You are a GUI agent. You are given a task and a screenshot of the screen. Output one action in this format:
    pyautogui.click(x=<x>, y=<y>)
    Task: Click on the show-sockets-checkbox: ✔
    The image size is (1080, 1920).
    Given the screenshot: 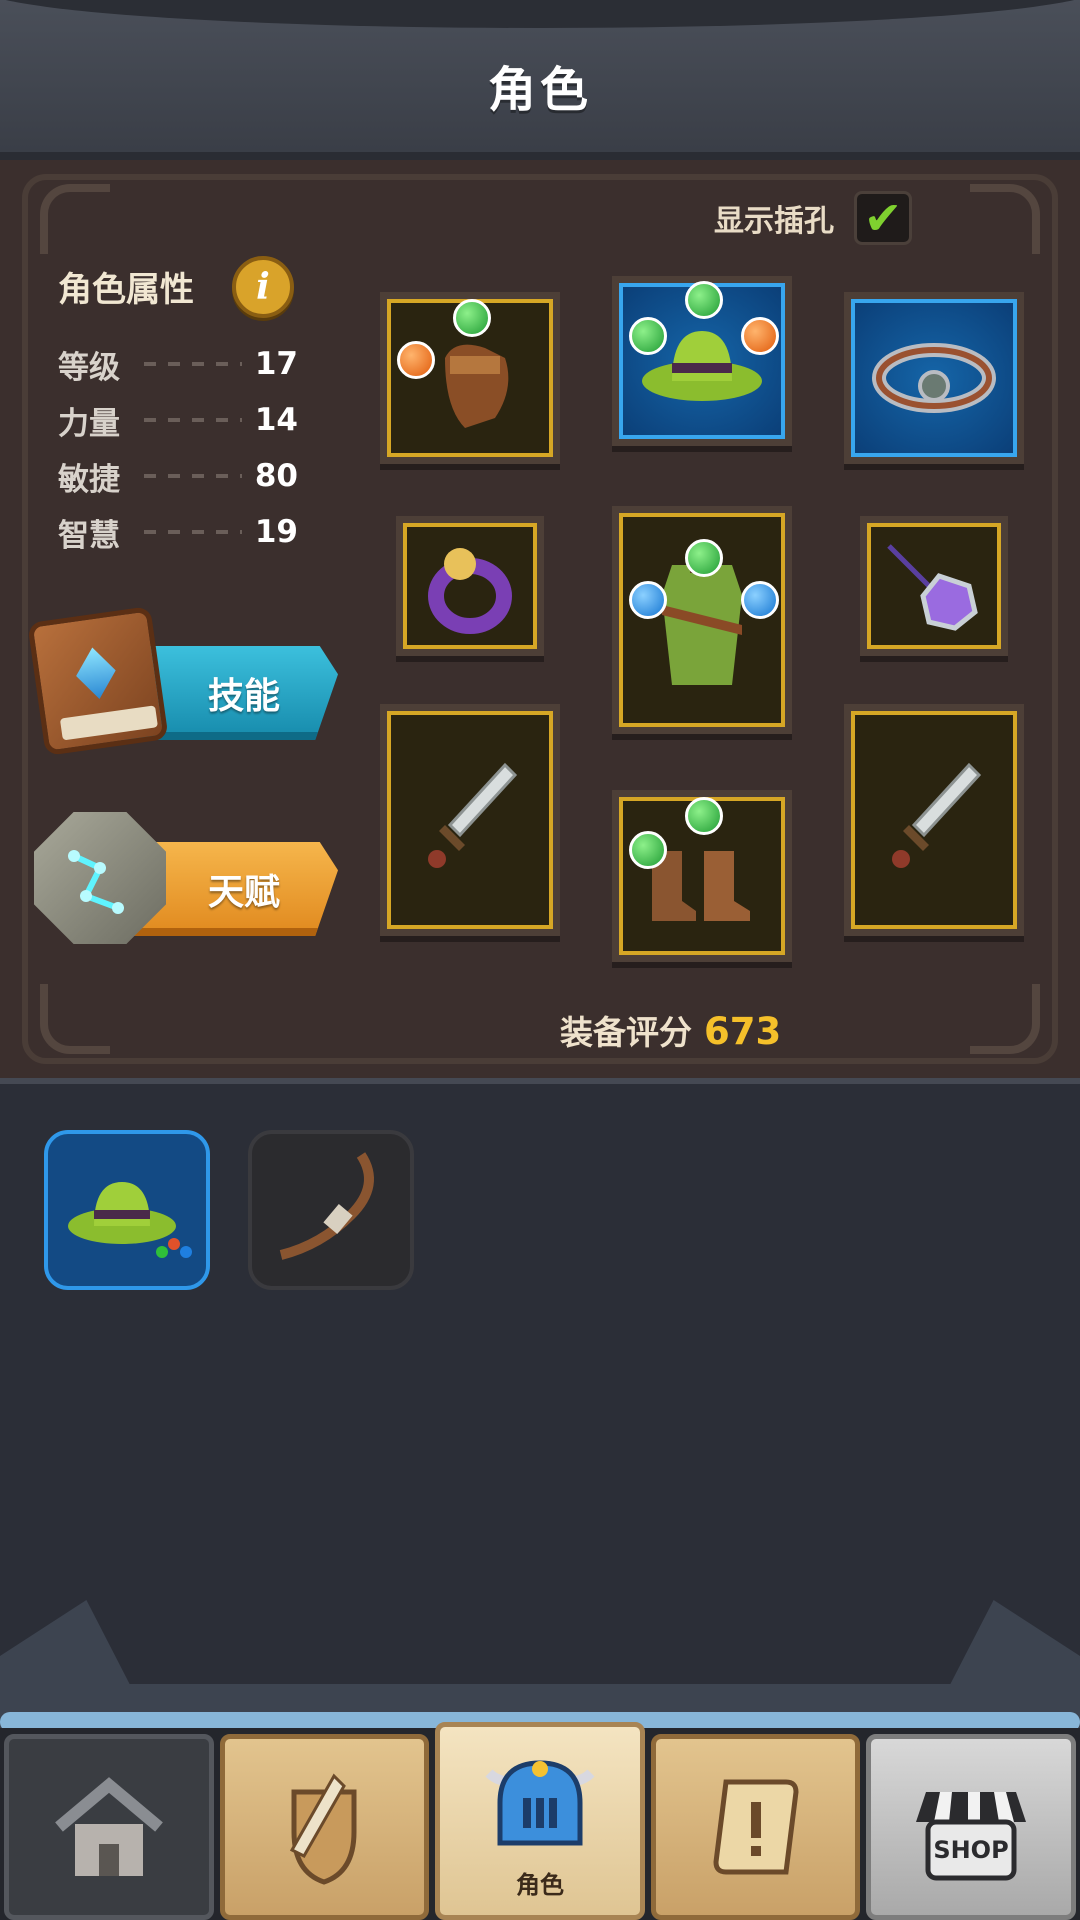 What is the action you would take?
    pyautogui.click(x=883, y=218)
    